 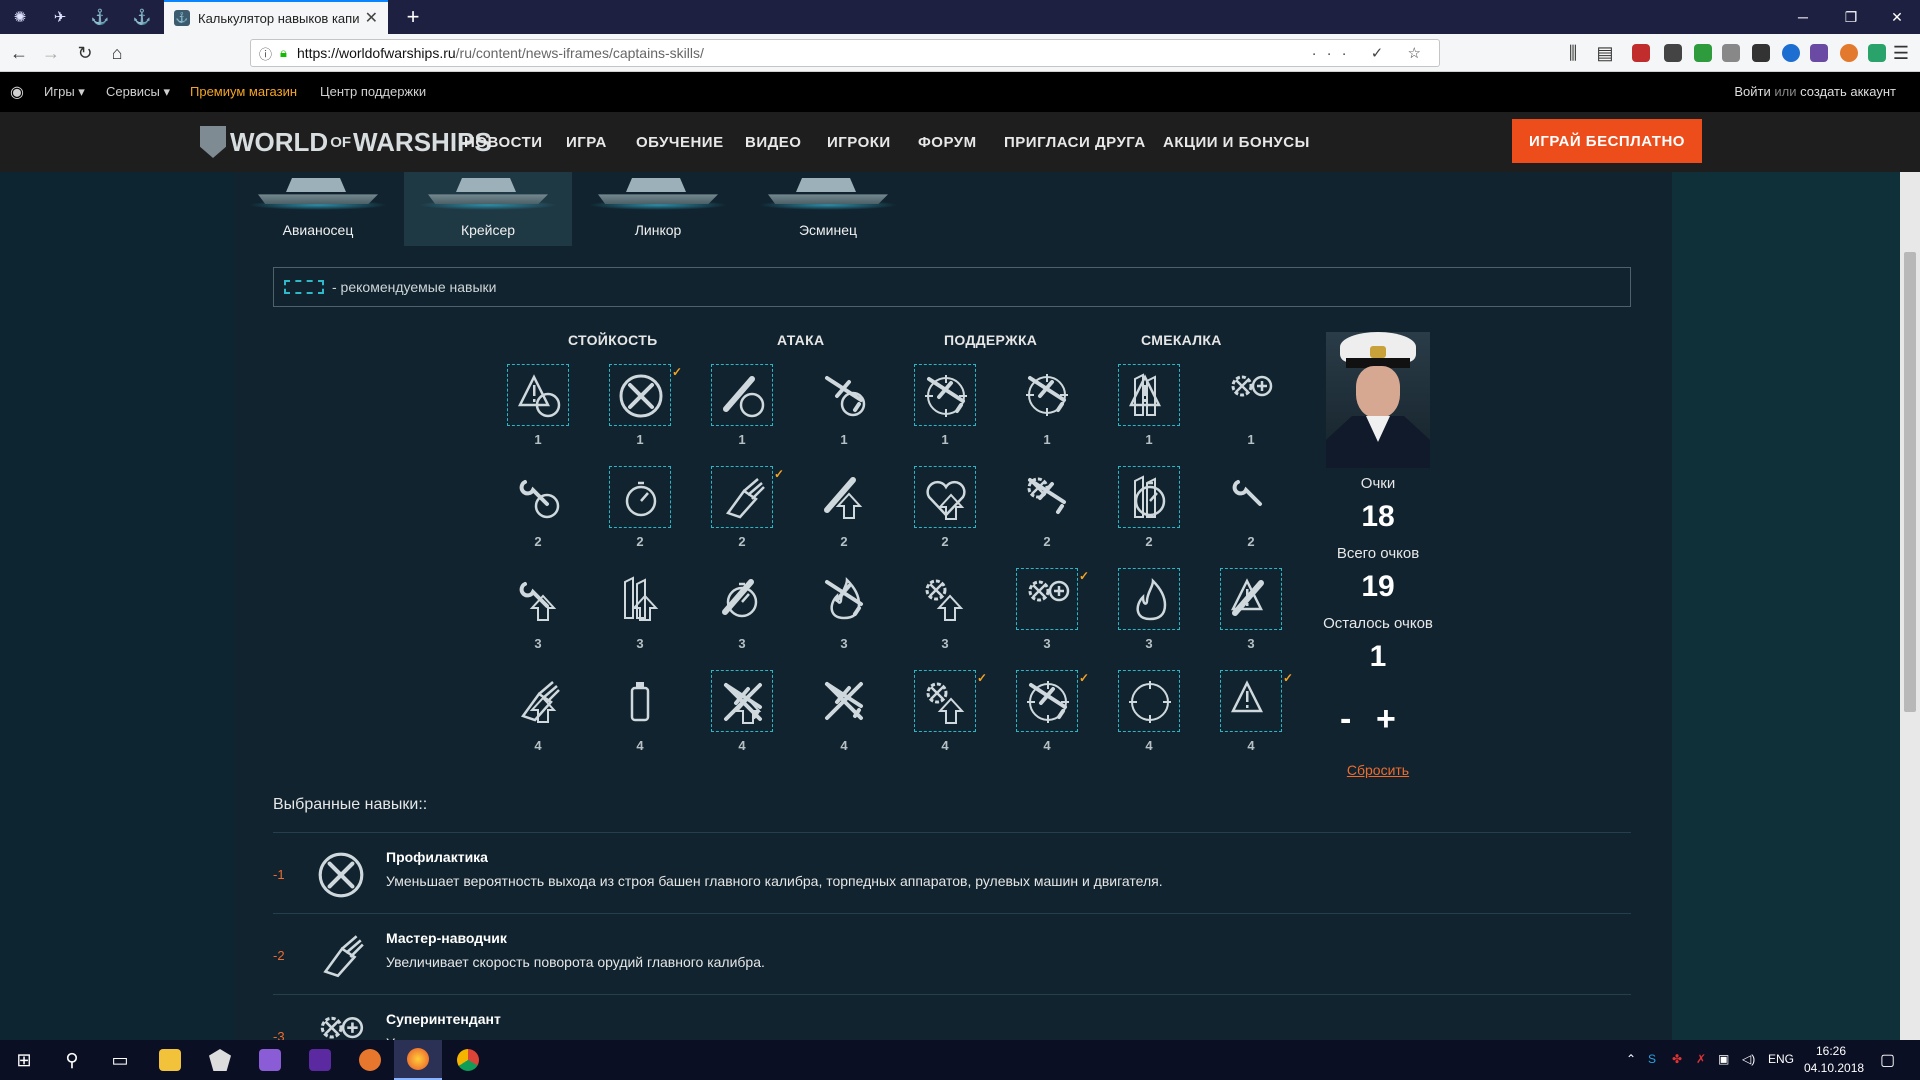 I want to click on library-icon: ⫼, so click(x=1573, y=53).